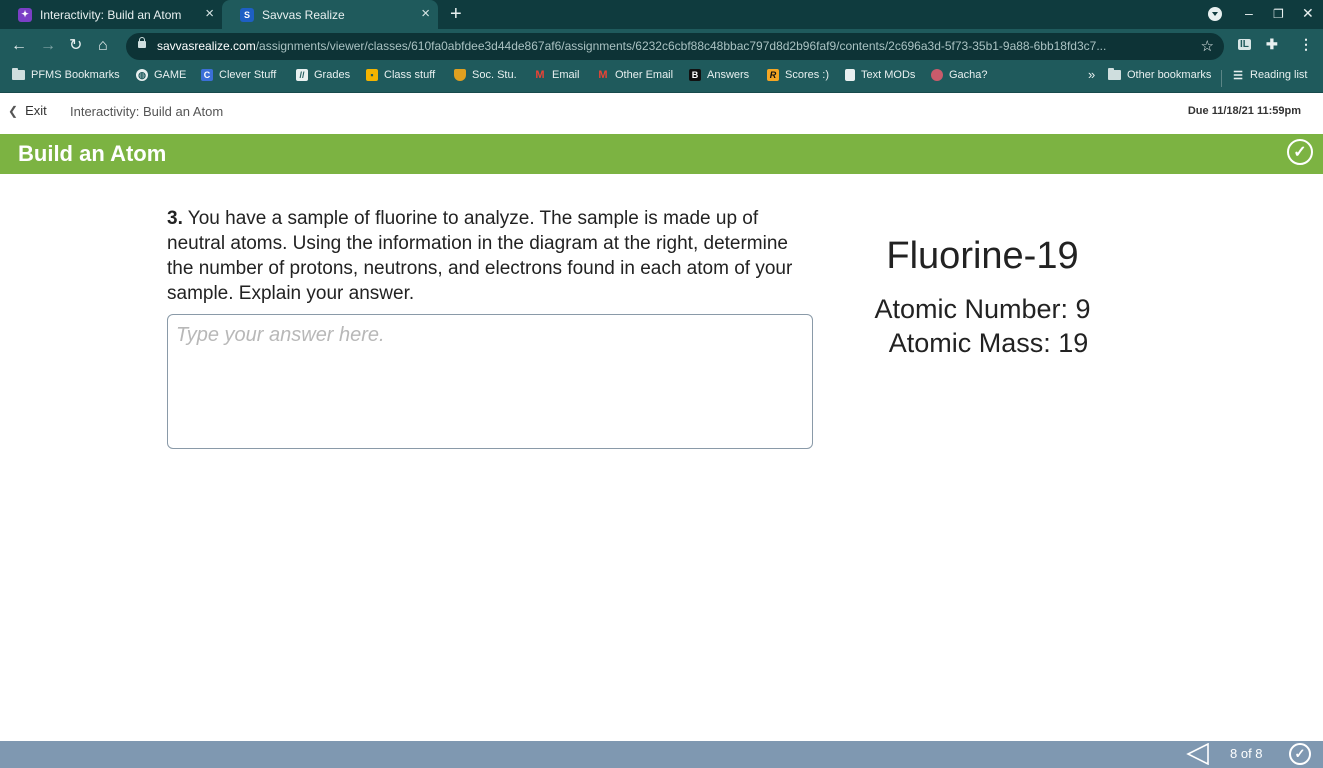  What do you see at coordinates (773, 75) in the screenshot?
I see `r-icon: R` at bounding box center [773, 75].